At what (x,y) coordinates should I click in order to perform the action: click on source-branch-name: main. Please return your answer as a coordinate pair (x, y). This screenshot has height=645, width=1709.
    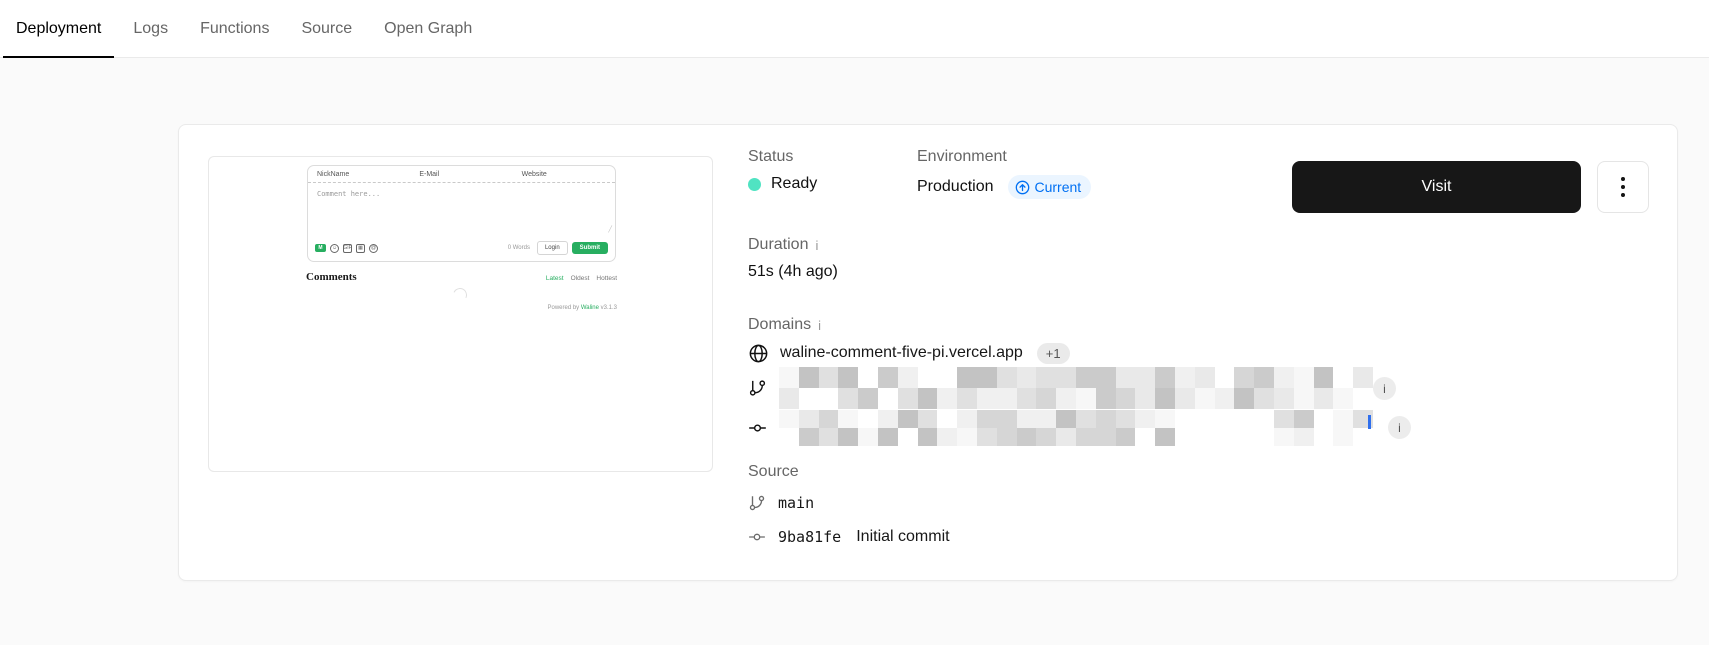
    Looking at the image, I should click on (796, 503).